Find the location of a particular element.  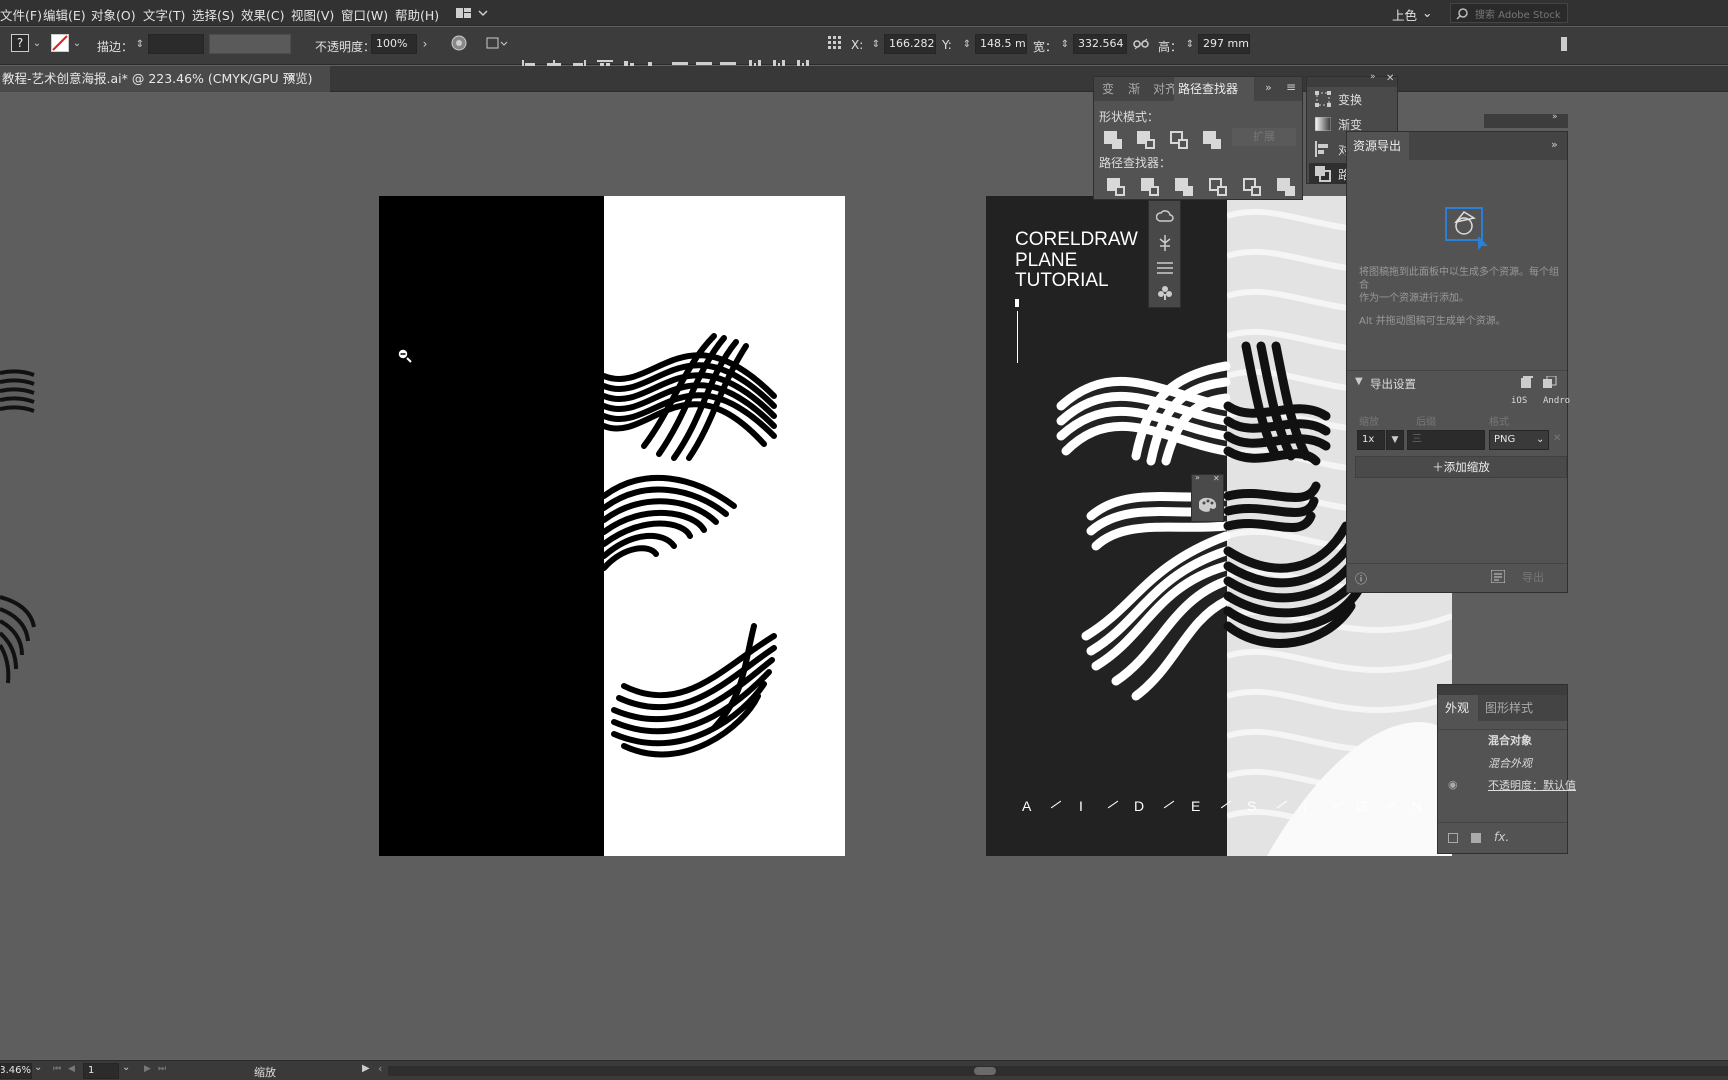

export-button: 导出 is located at coordinates (1533, 577).